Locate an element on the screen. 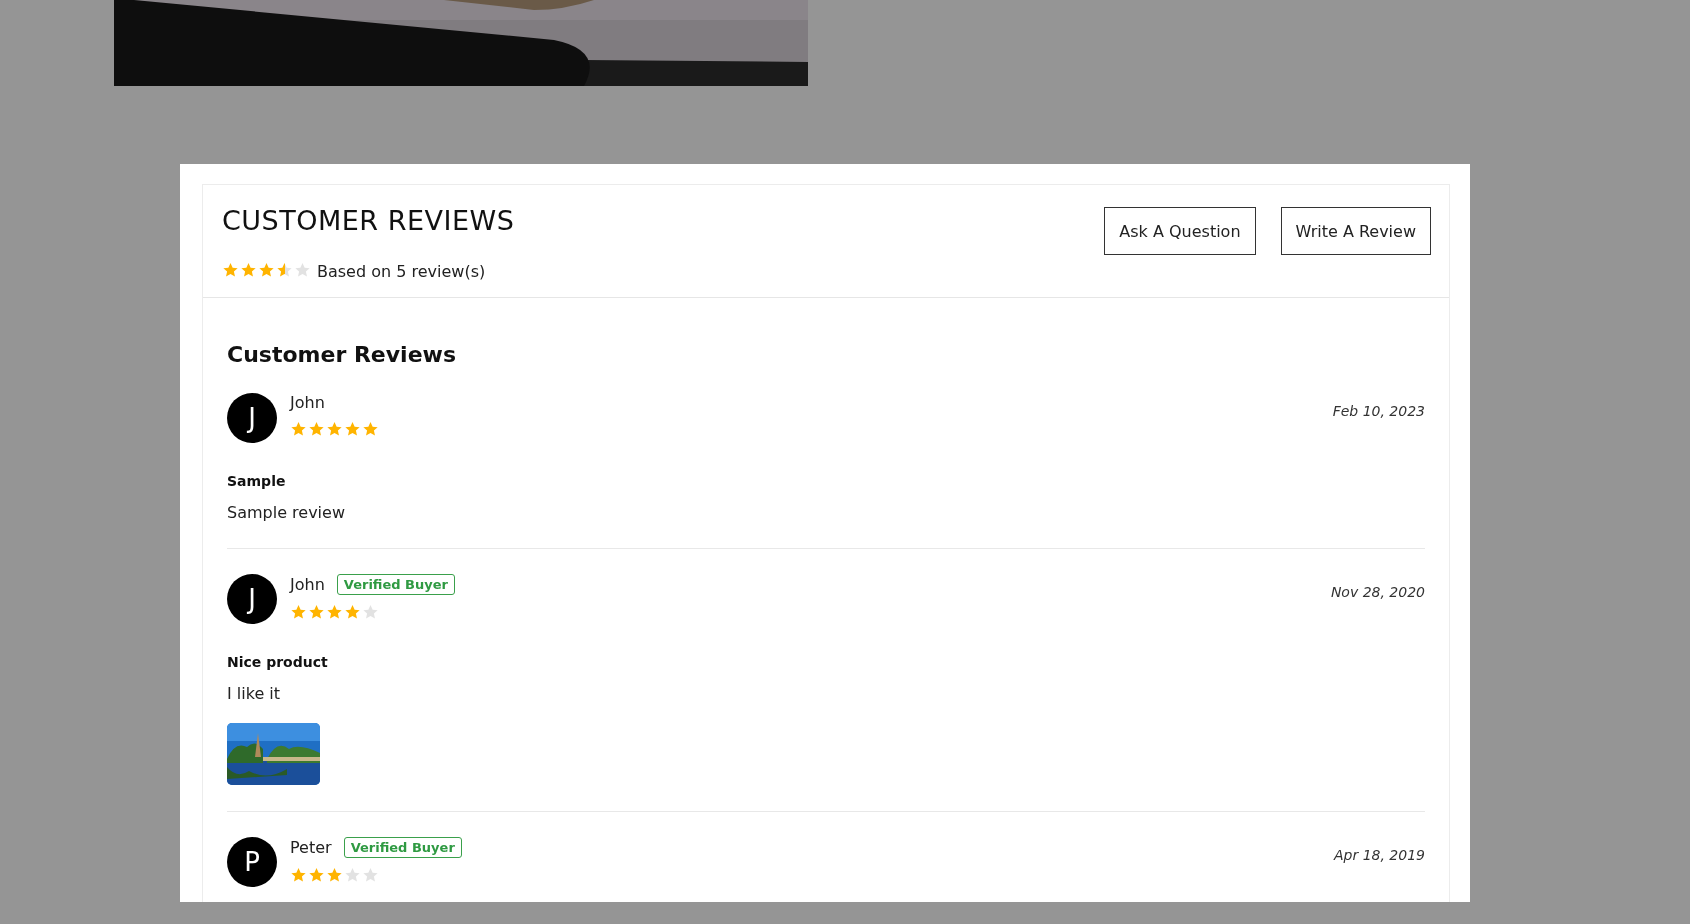 The height and width of the screenshot is (924, 1690). review-title: Nice product is located at coordinates (278, 662).